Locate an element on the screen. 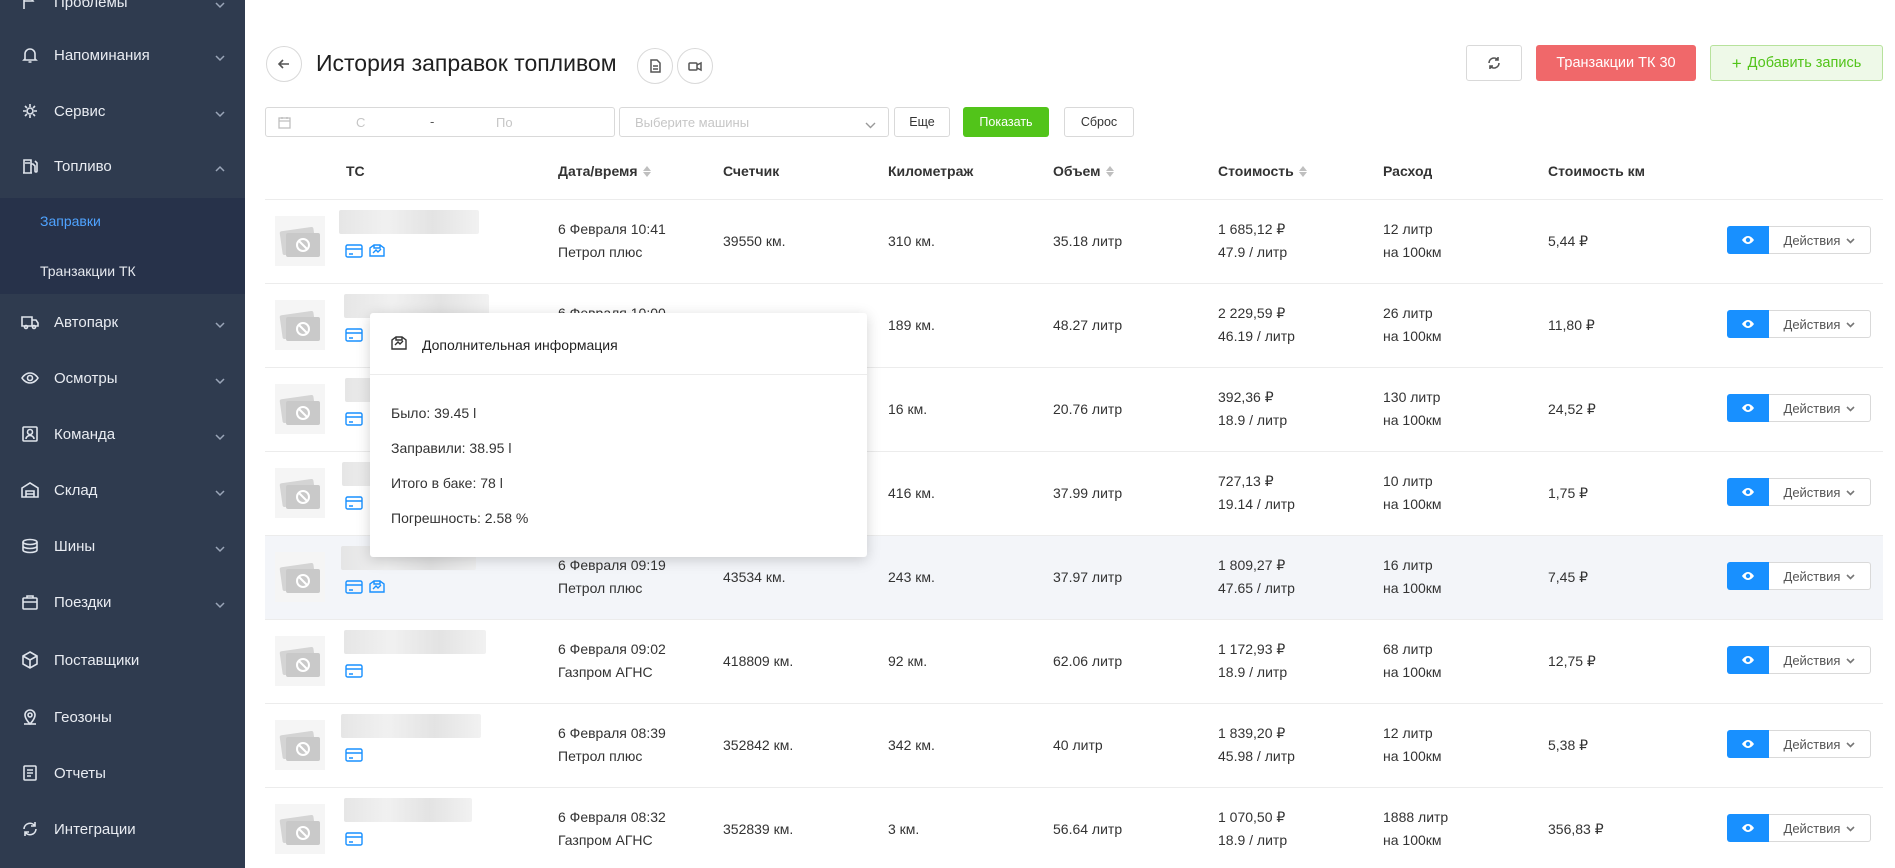 The width and height of the screenshot is (1895, 868). sidebar-item-geozones: Геозоны is located at coordinates (122, 717).